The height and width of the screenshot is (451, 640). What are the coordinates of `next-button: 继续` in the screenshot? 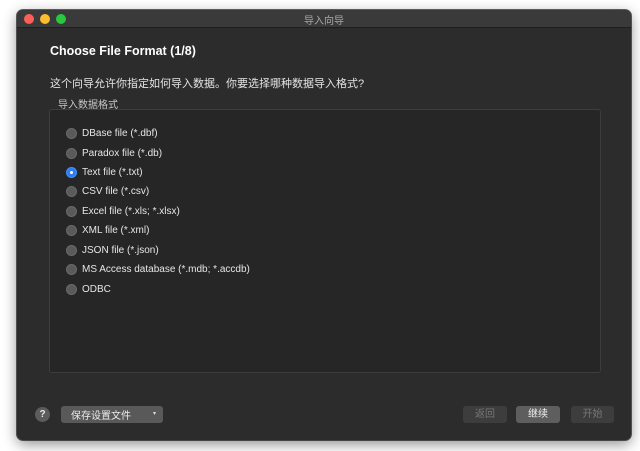 It's located at (538, 414).